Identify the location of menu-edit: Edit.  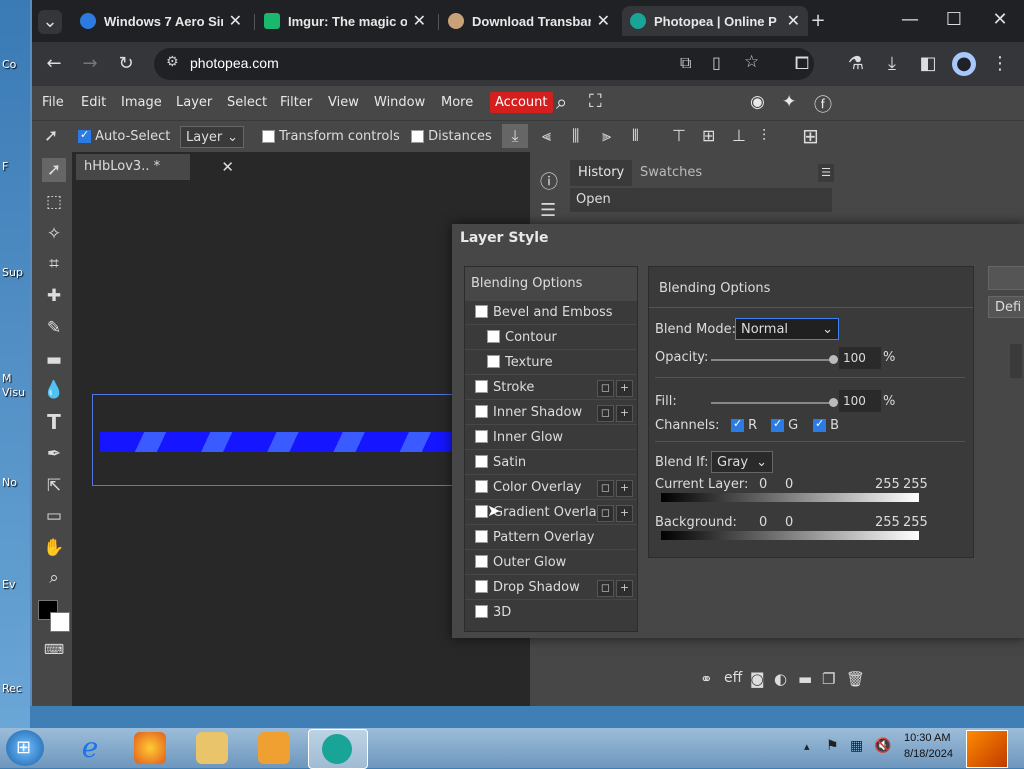
(93, 102).